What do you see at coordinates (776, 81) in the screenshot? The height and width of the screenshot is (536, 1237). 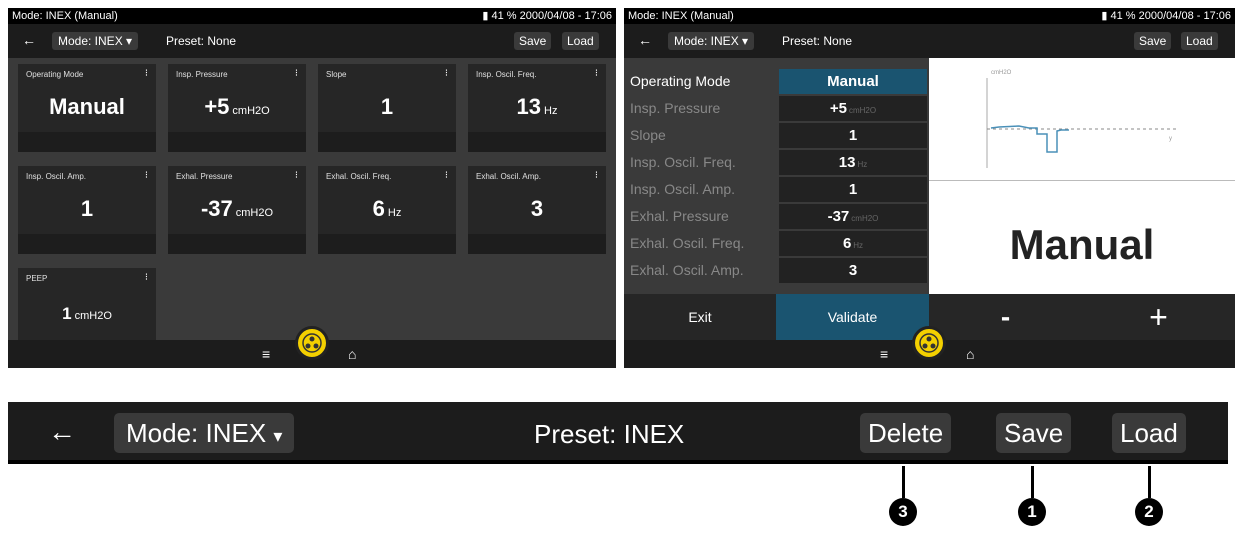 I see `list-item-operating-mode: Operating Mode Manual` at bounding box center [776, 81].